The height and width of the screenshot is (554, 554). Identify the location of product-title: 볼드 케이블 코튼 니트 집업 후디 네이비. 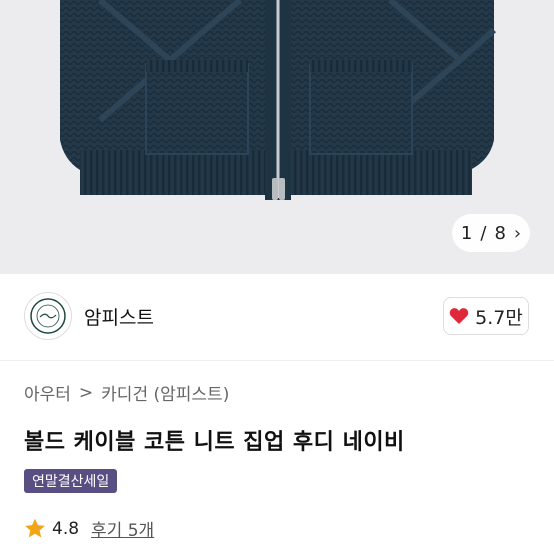
(214, 442).